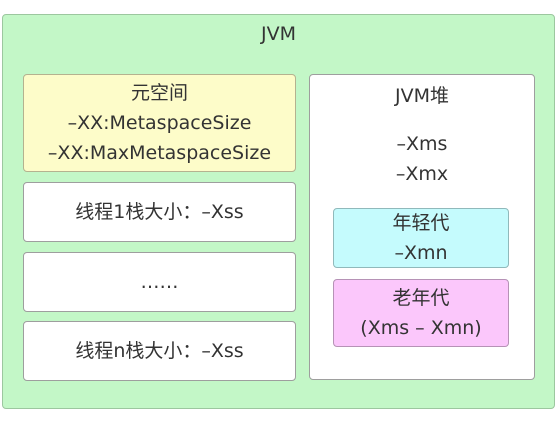  I want to click on young-generation-box: 年轻代 –Xmn, so click(421, 238).